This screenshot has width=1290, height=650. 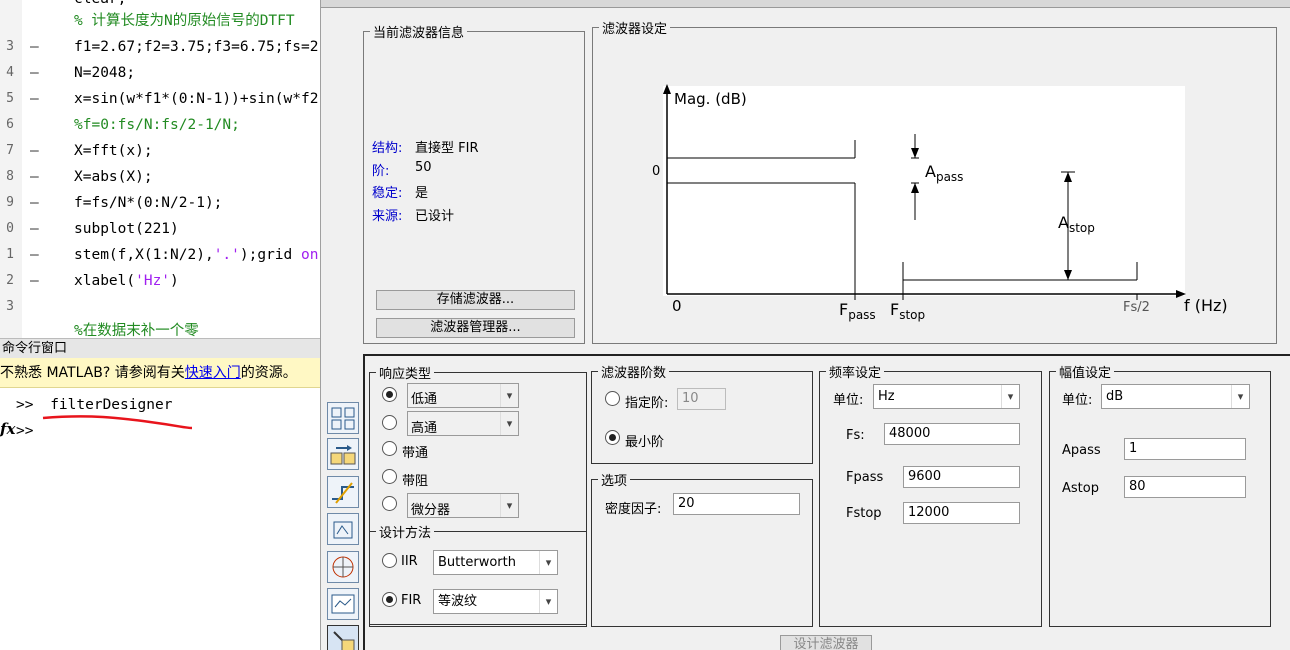 What do you see at coordinates (736, 504) in the screenshot?
I see `density-factor-input: 20` at bounding box center [736, 504].